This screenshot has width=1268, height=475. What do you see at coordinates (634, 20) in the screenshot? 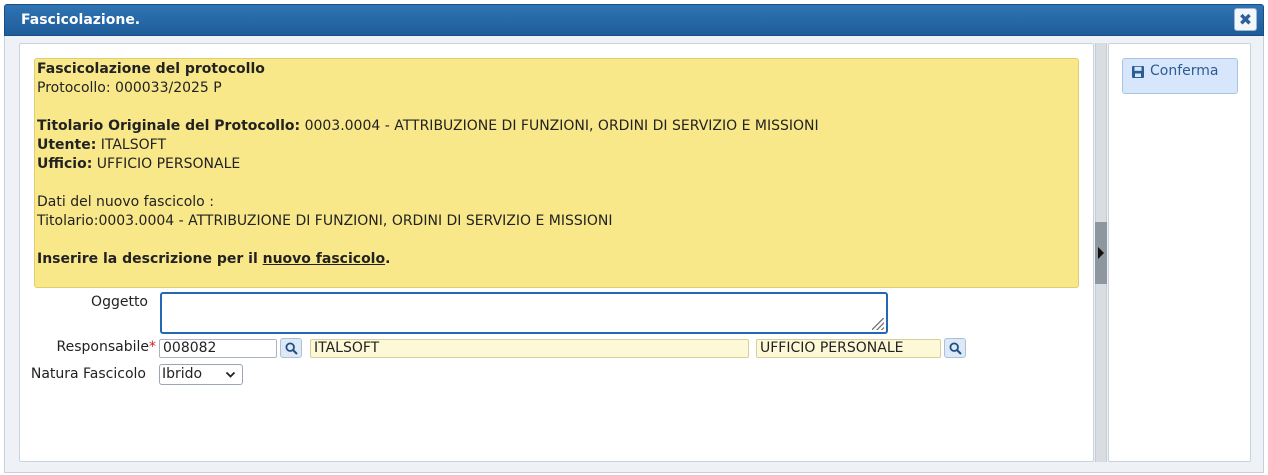
I see `dialog-titlebar: Fascicolazione. ✖` at bounding box center [634, 20].